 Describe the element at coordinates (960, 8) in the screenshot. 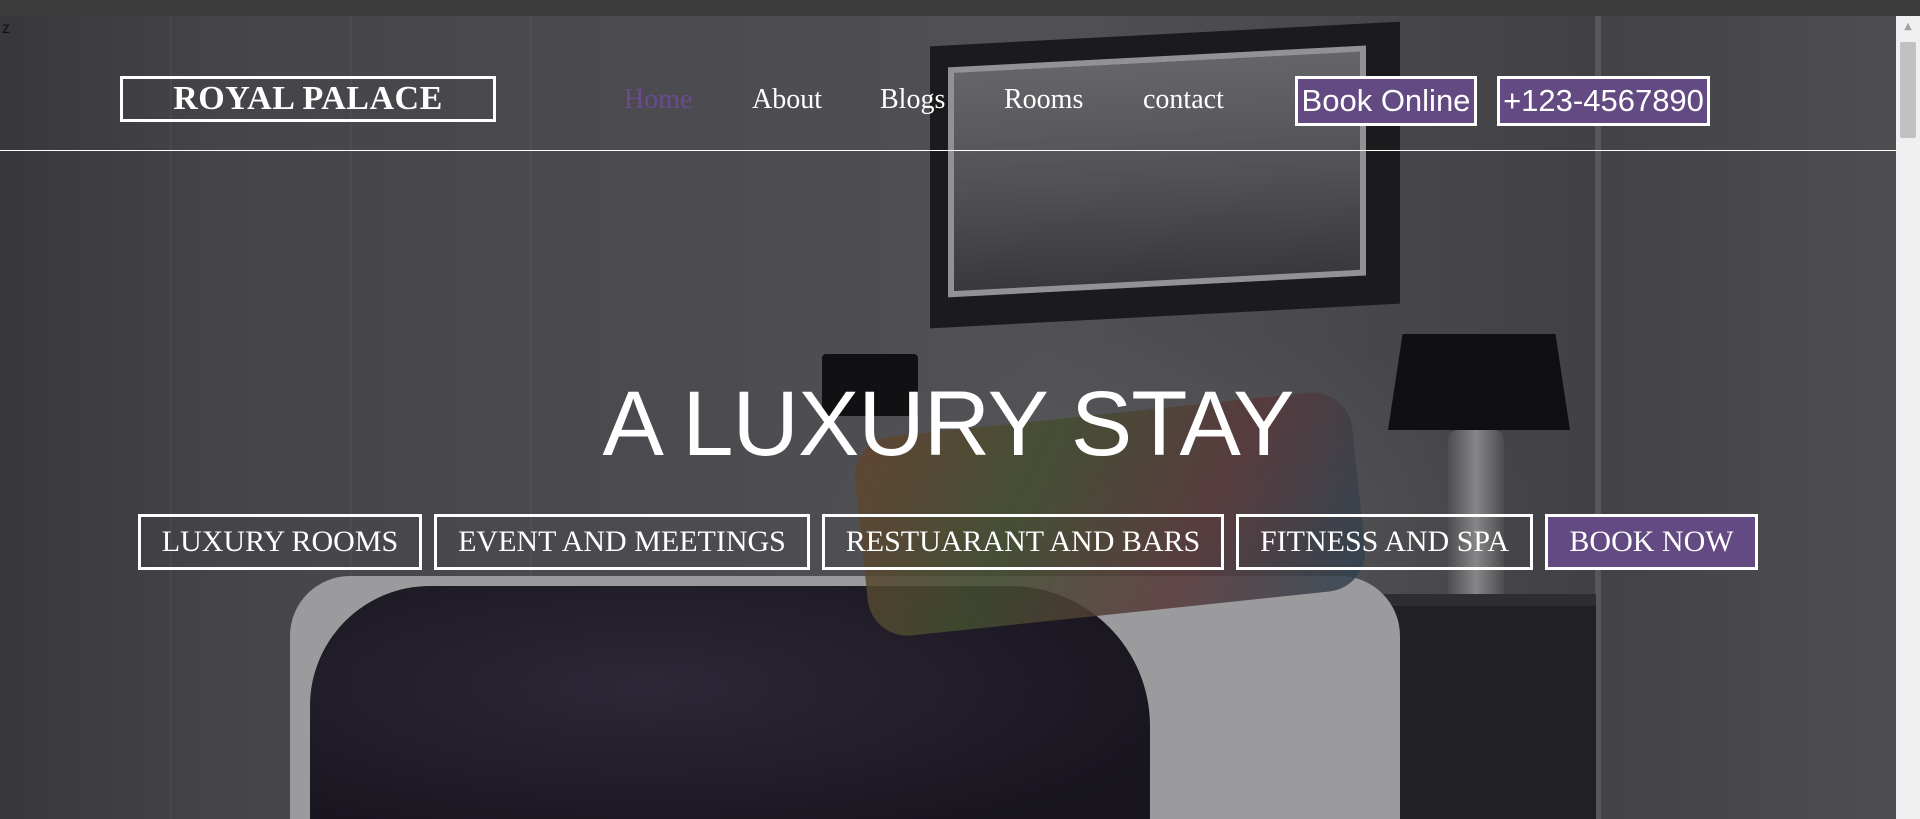

I see `browser-top-bar` at that location.